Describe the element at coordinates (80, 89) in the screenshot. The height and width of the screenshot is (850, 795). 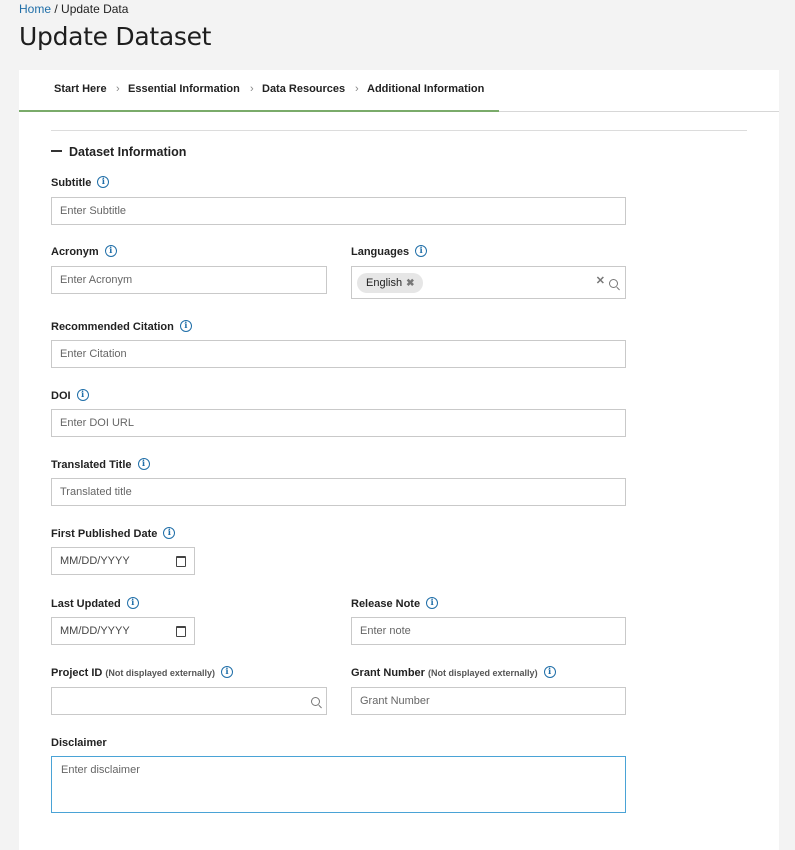
I see `tab-start-here: Start Here` at that location.